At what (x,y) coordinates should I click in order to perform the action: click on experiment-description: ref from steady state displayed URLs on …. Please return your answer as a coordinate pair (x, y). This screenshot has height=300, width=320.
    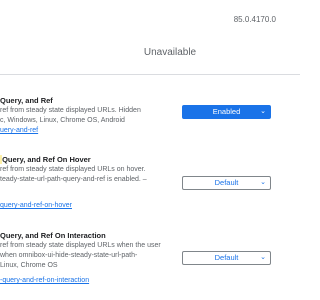
    Looking at the image, I should click on (82, 175).